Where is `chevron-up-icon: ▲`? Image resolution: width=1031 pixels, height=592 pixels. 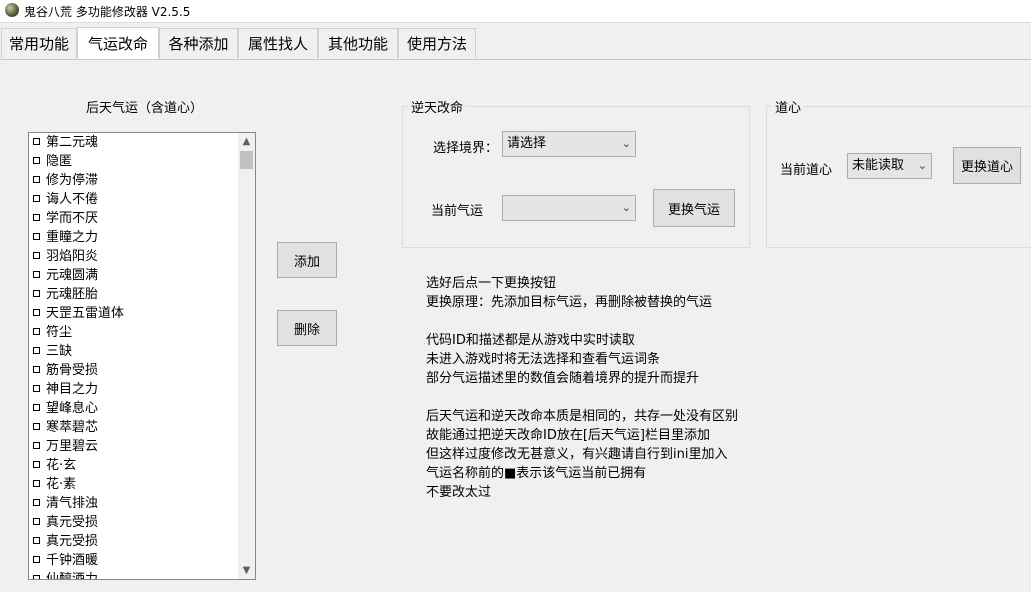 chevron-up-icon: ▲ is located at coordinates (246, 141).